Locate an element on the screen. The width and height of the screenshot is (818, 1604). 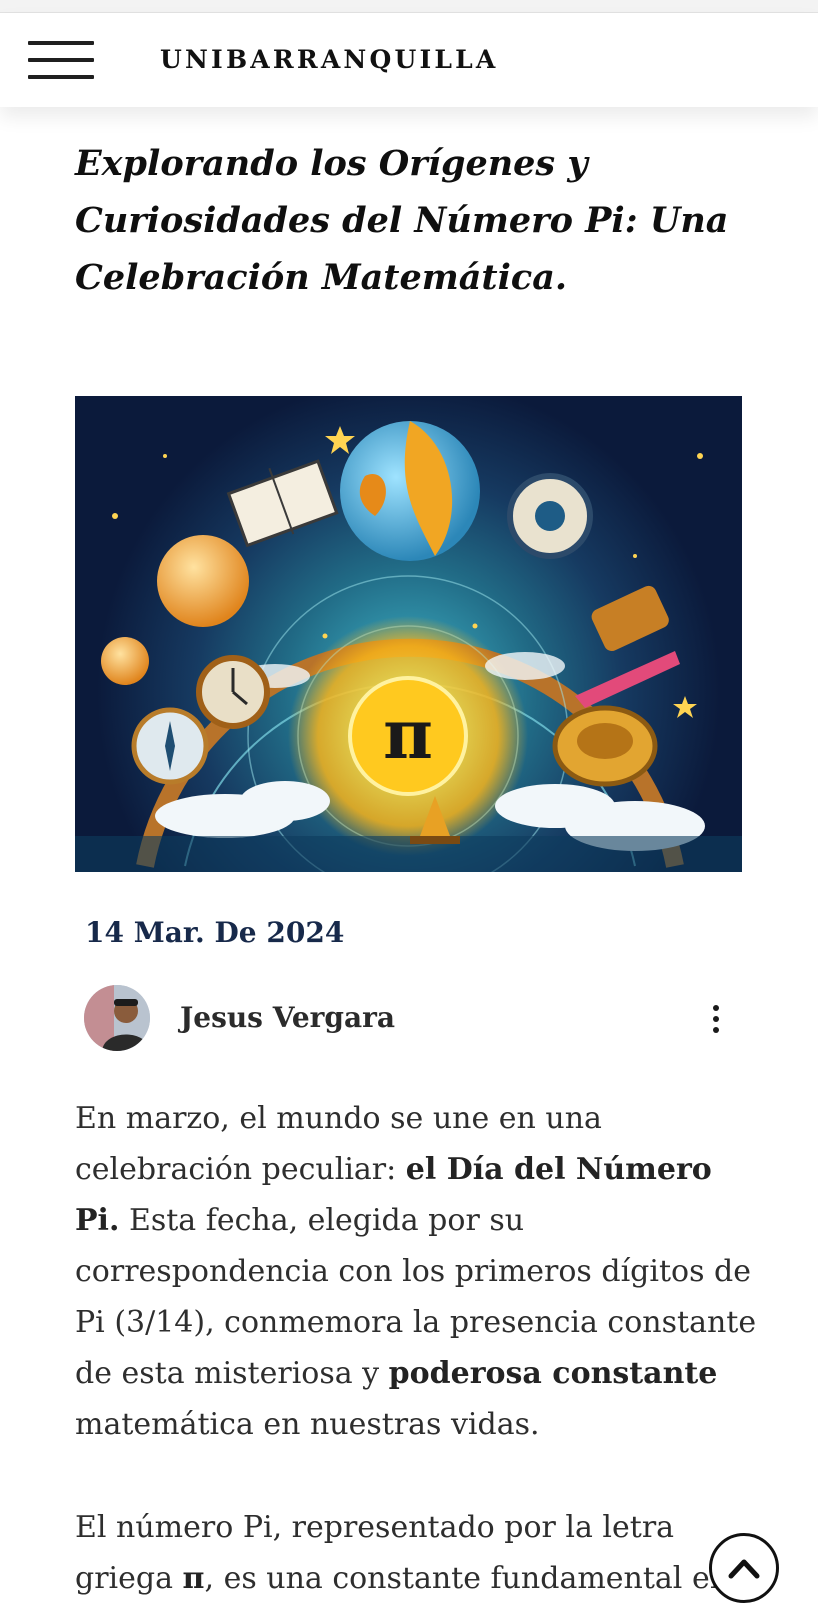
text-segment: , es una constante fundamental en is located at coordinates (467, 1578).